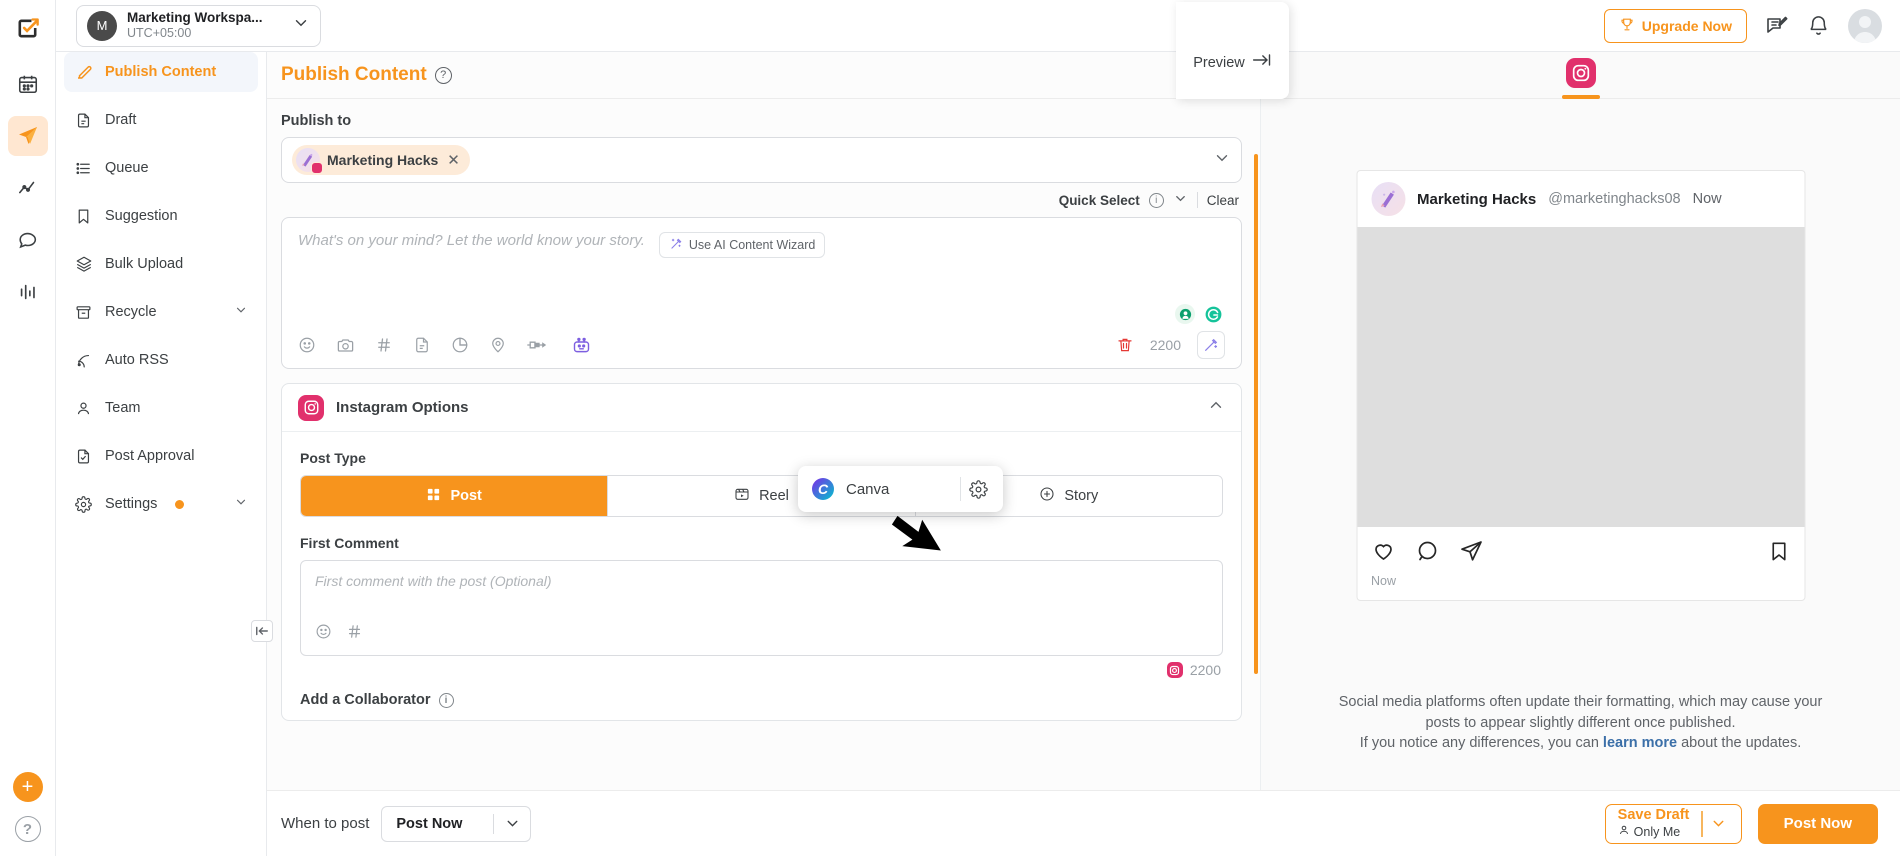 The image size is (1900, 856). I want to click on rail-item-publish, so click(27, 136).